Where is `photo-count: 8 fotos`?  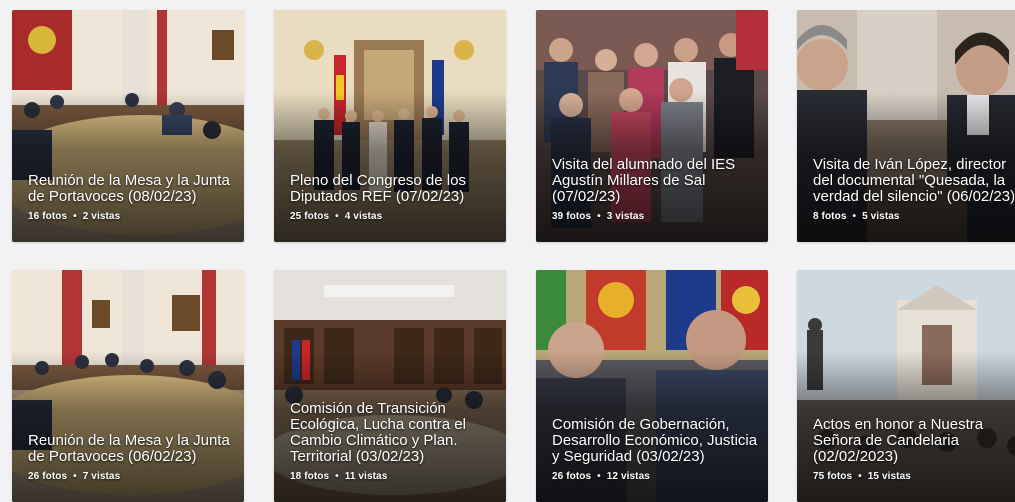
photo-count: 8 fotos is located at coordinates (830, 216).